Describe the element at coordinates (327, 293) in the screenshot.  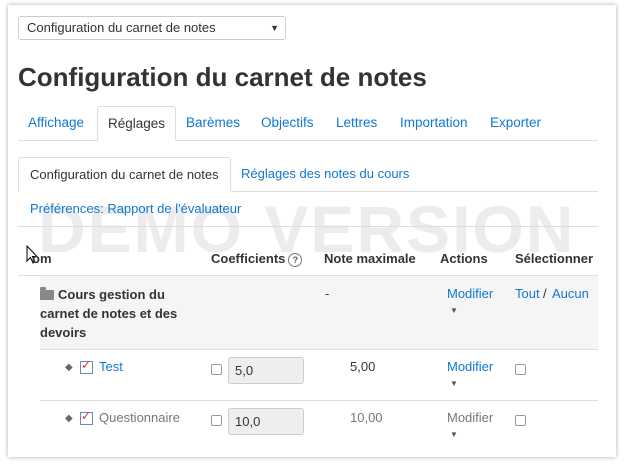
I see `category-max: -` at that location.